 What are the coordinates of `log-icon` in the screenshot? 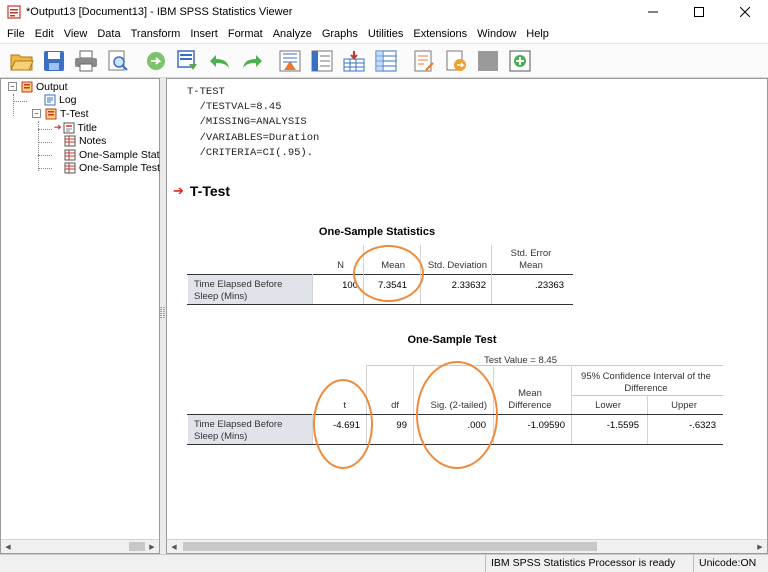 It's located at (50, 99).